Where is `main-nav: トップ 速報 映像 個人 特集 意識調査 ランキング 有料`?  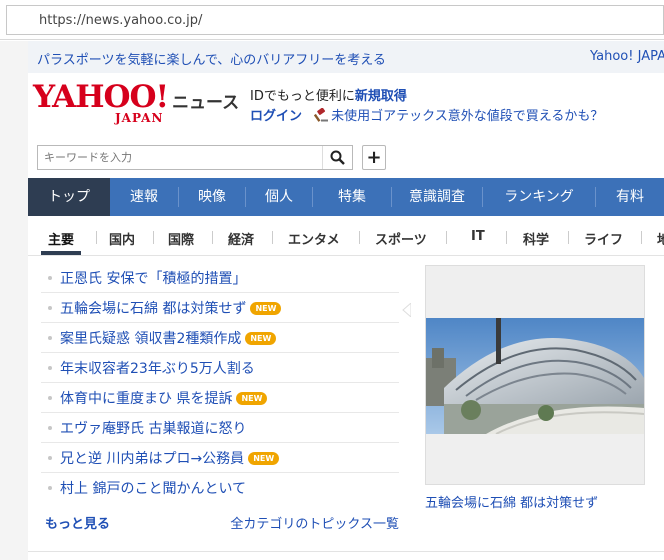
main-nav: トップ 速報 映像 個人 特集 意識調査 ランキング 有料 is located at coordinates (346, 197).